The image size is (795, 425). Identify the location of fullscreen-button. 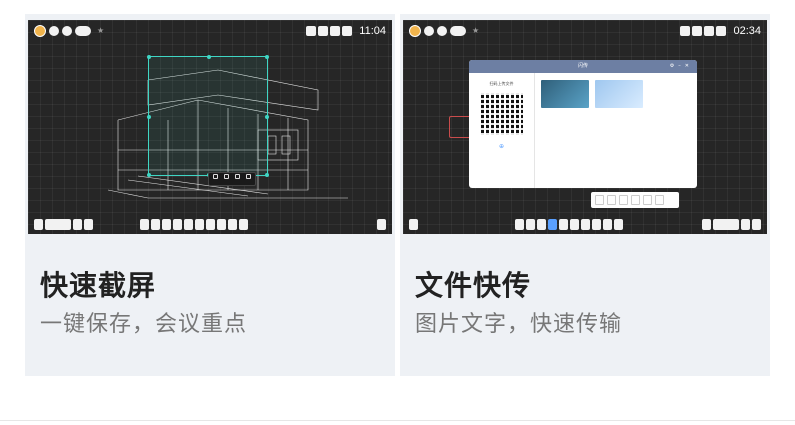
(215, 179).